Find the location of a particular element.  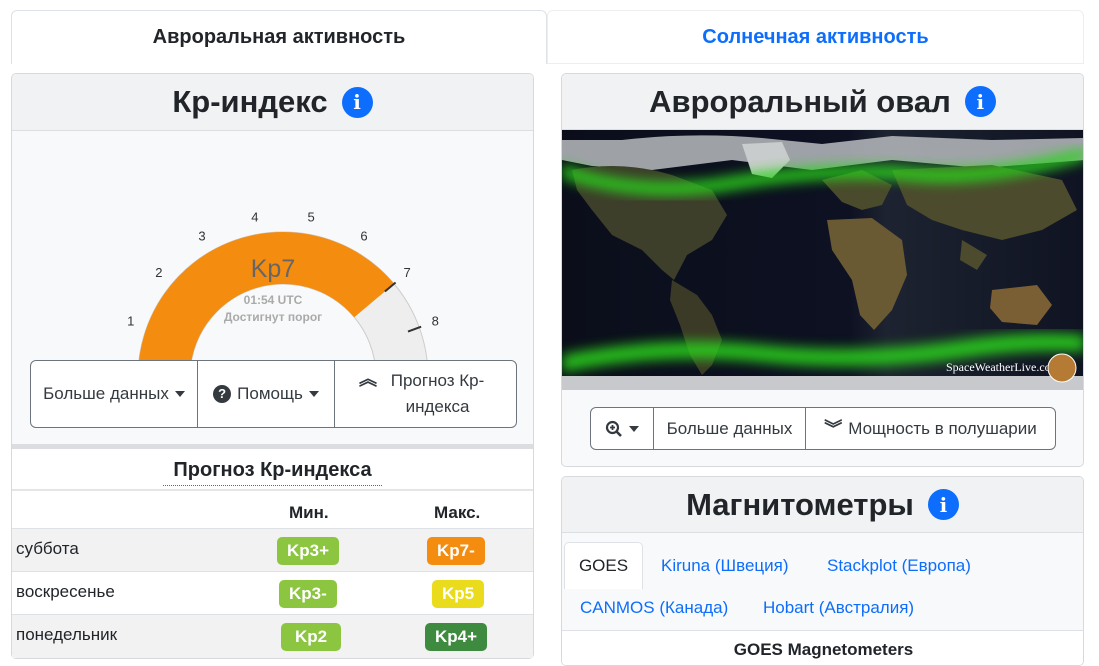

tab-auroral-activity: Авроральная активность is located at coordinates (279, 37).